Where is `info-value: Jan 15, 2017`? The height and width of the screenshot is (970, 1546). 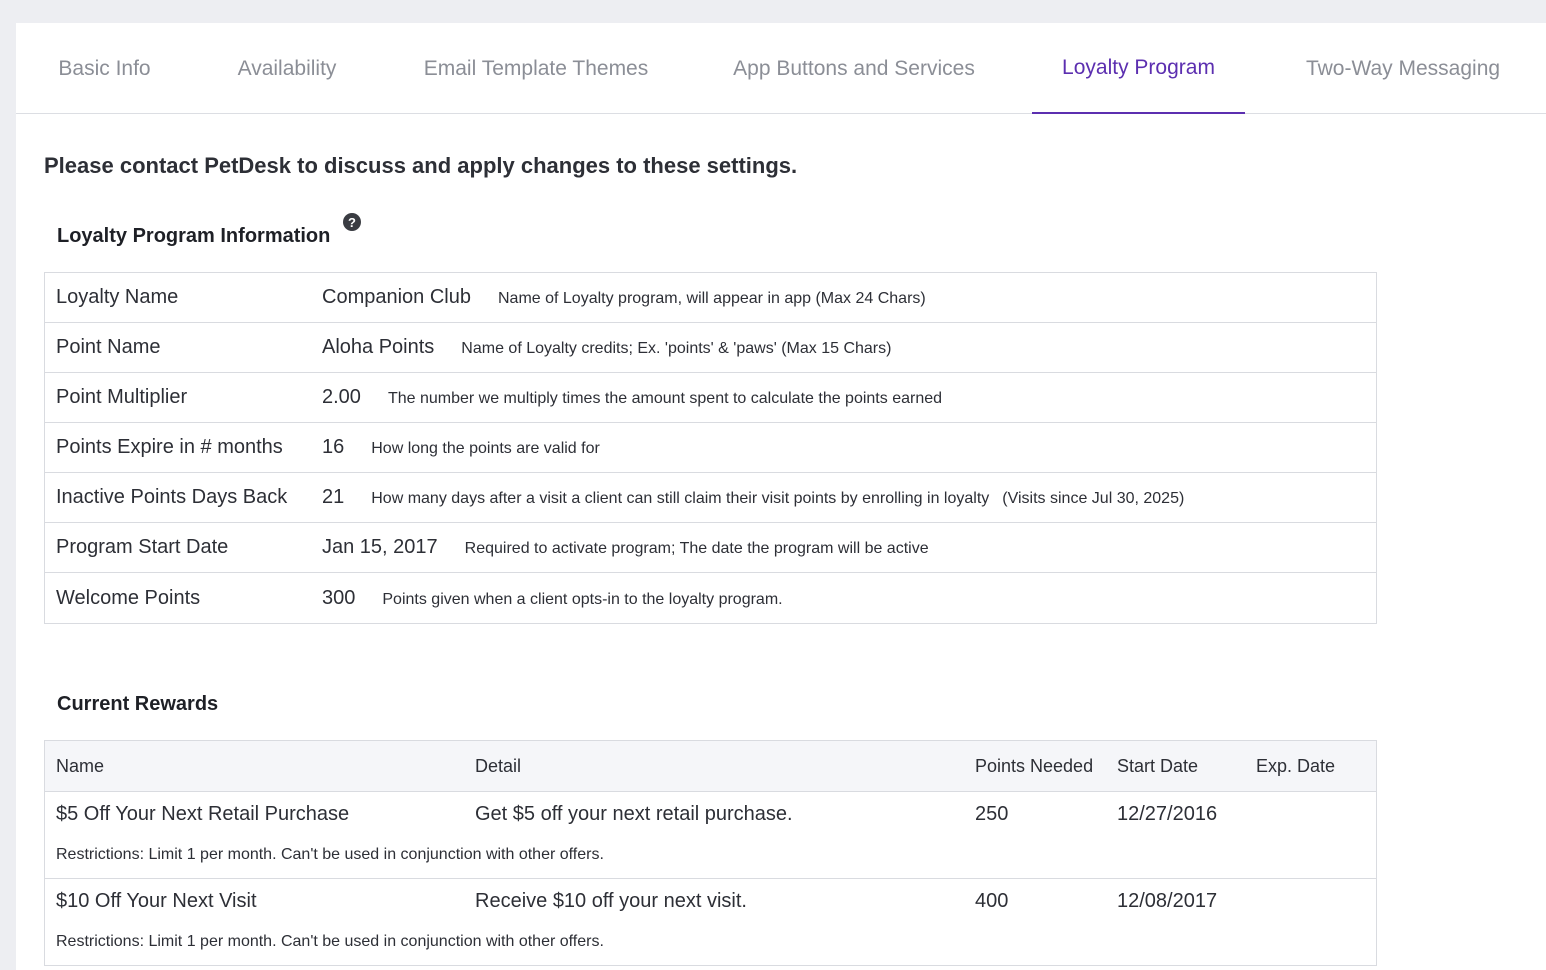
info-value: Jan 15, 2017 is located at coordinates (380, 547).